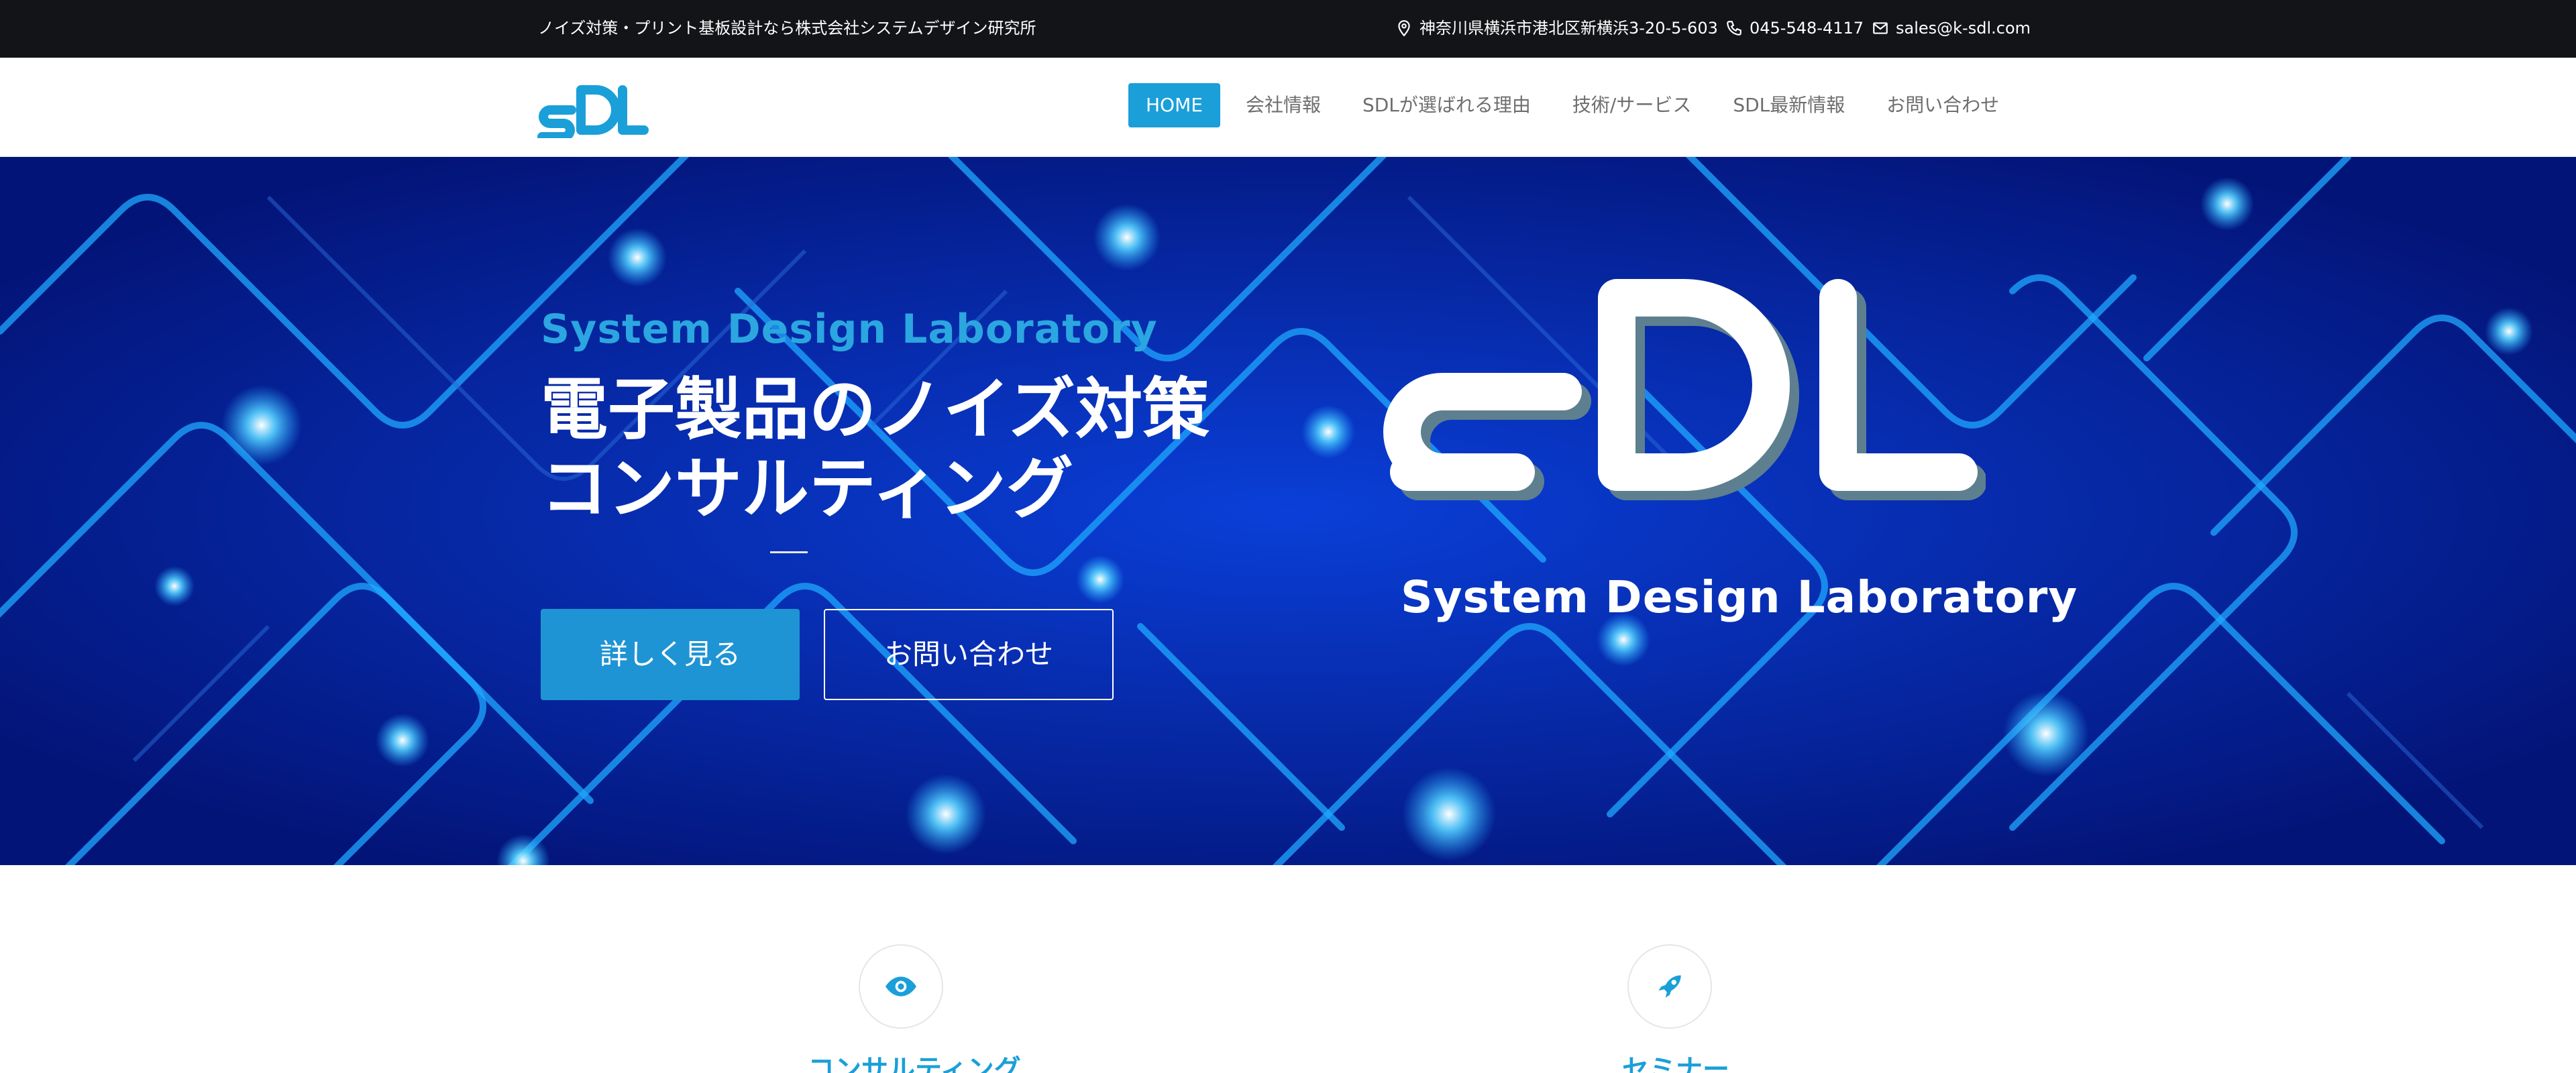  I want to click on rocket-icon, so click(1669, 987).